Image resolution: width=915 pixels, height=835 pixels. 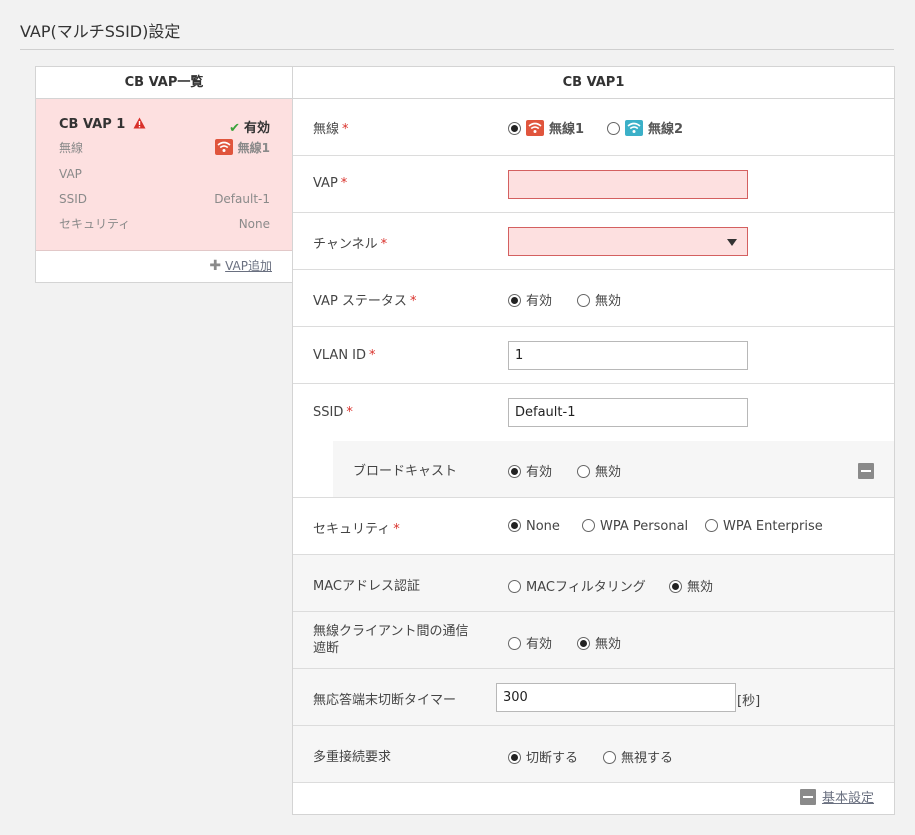 I want to click on page-title: VAP(マルチSSID)設定, so click(x=100, y=31).